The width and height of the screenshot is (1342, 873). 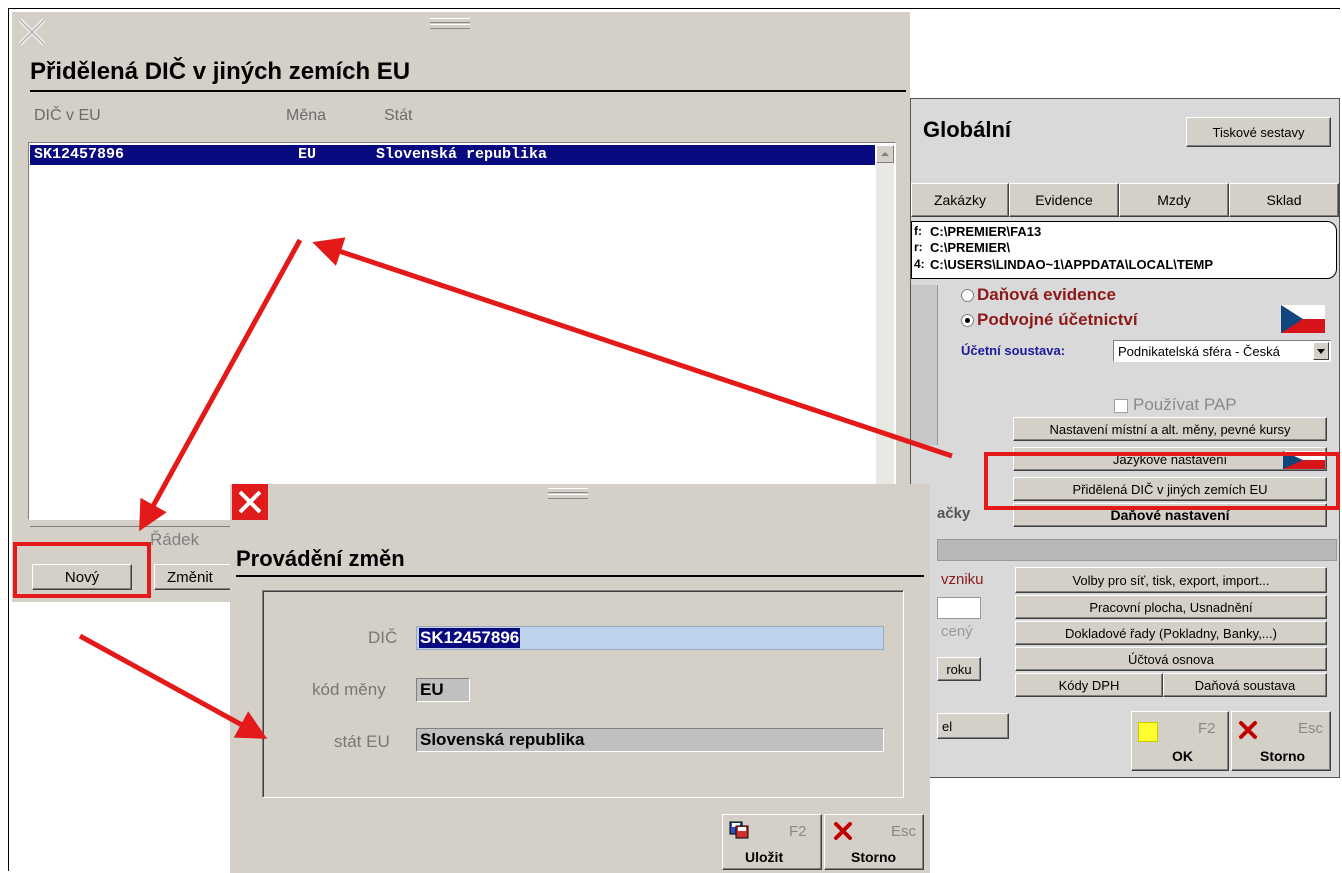 What do you see at coordinates (632, 348) in the screenshot?
I see `arrow-to-list` at bounding box center [632, 348].